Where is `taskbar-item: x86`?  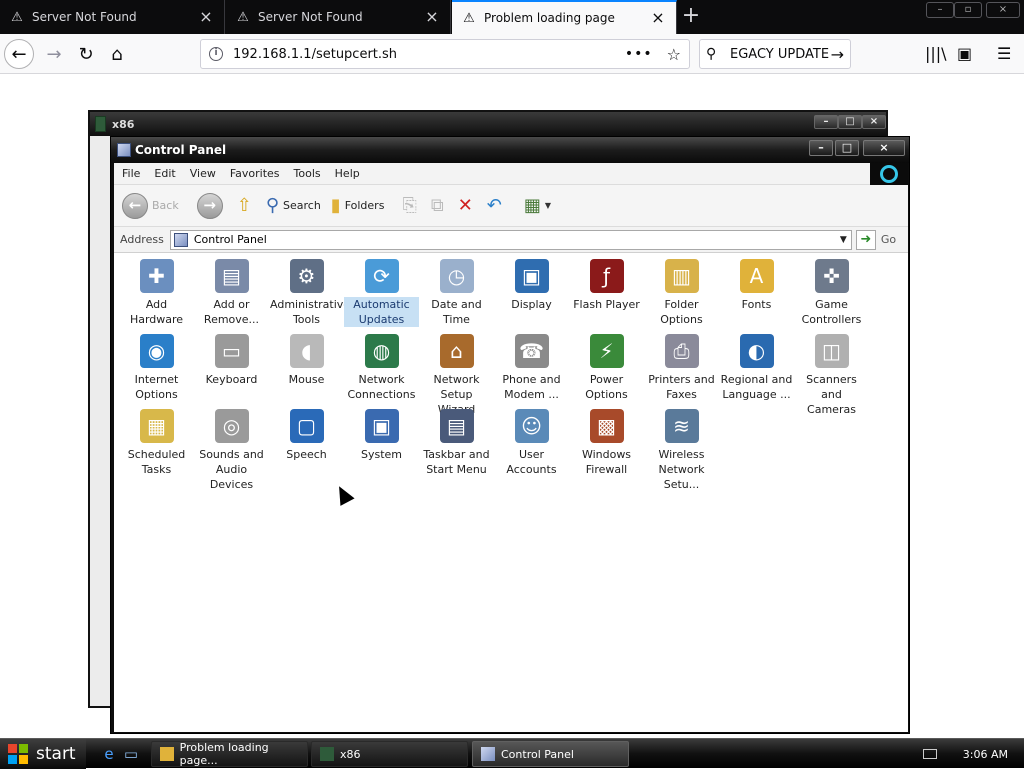 taskbar-item: x86 is located at coordinates (389, 754).